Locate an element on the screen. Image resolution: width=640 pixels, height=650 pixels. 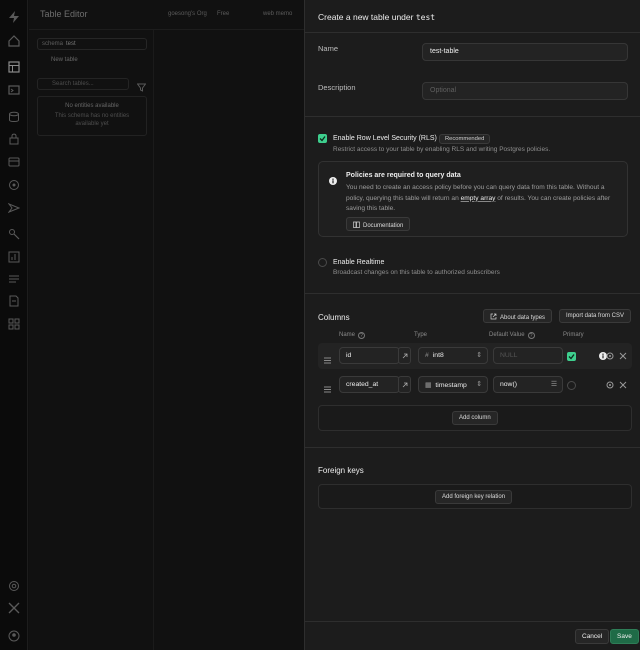
default-value-input: NULL is located at coordinates (528, 355).